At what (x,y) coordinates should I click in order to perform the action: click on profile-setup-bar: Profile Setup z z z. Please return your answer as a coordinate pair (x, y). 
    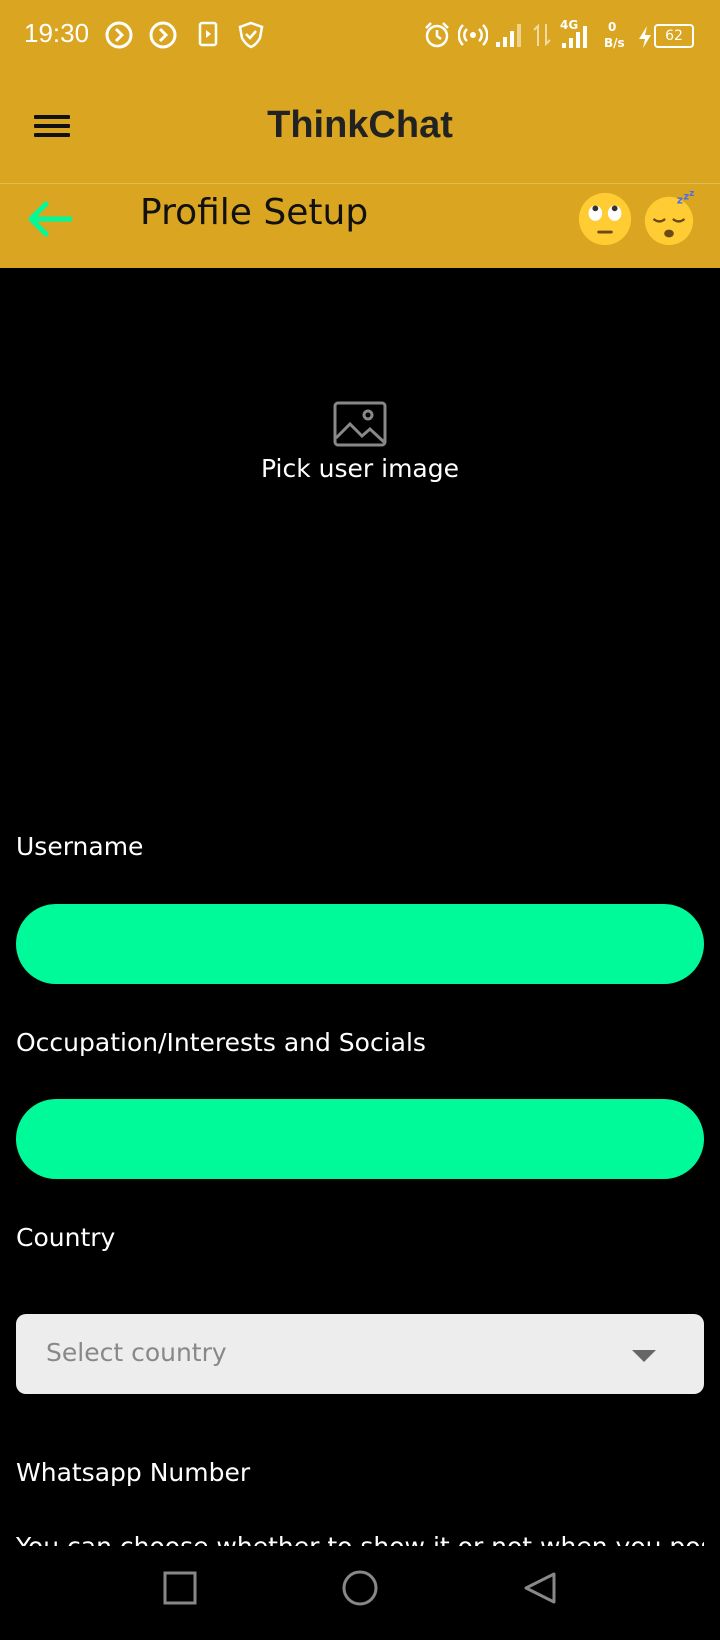
    Looking at the image, I should click on (360, 226).